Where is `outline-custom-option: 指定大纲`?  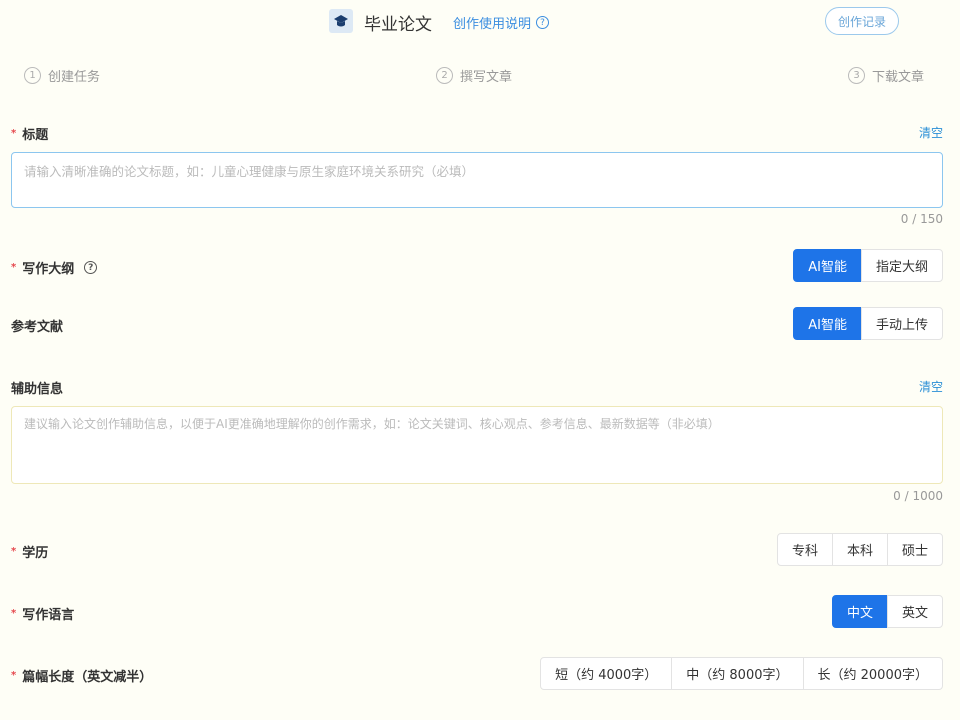 outline-custom-option: 指定大纲 is located at coordinates (901, 265).